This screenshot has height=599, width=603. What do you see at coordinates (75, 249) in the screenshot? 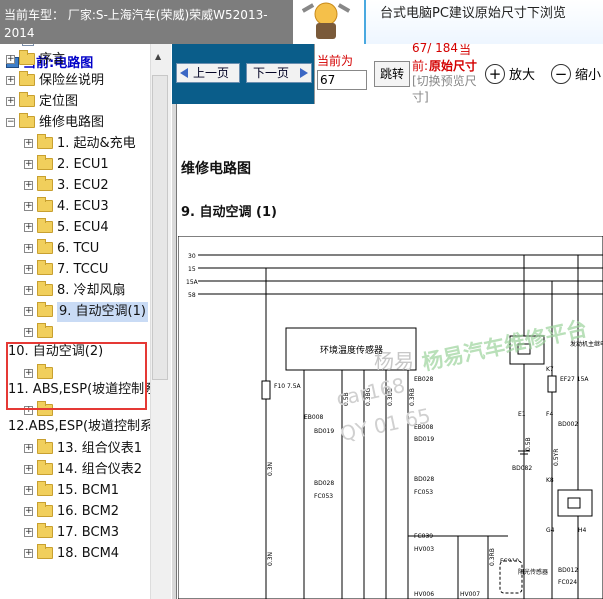
I see `tree-item: +6. TCU` at bounding box center [75, 249].